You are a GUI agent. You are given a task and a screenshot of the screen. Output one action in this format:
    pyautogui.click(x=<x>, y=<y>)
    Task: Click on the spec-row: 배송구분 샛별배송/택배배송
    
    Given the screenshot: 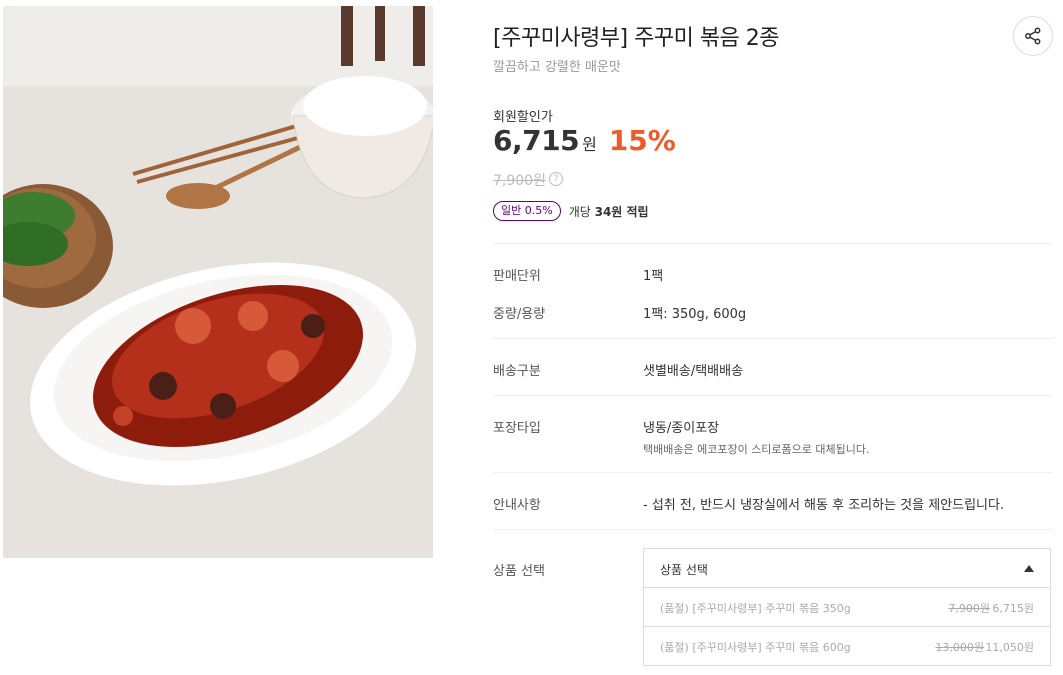 What is the action you would take?
    pyautogui.click(x=773, y=367)
    